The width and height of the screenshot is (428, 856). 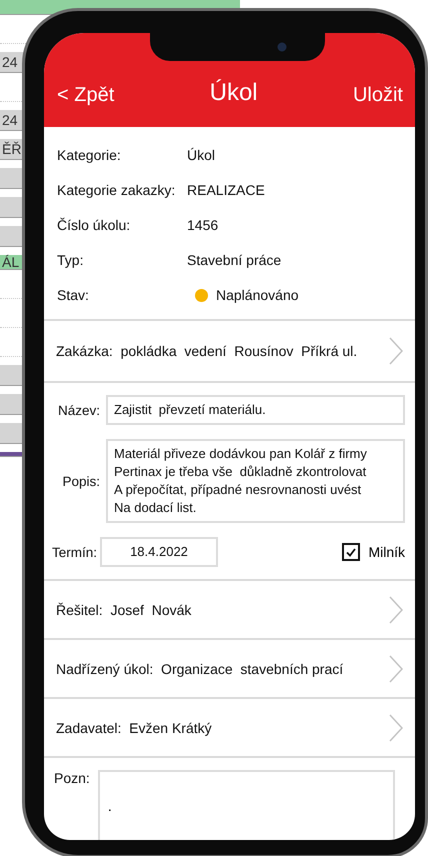 I want to click on field-label: Název:, so click(x=78, y=410).